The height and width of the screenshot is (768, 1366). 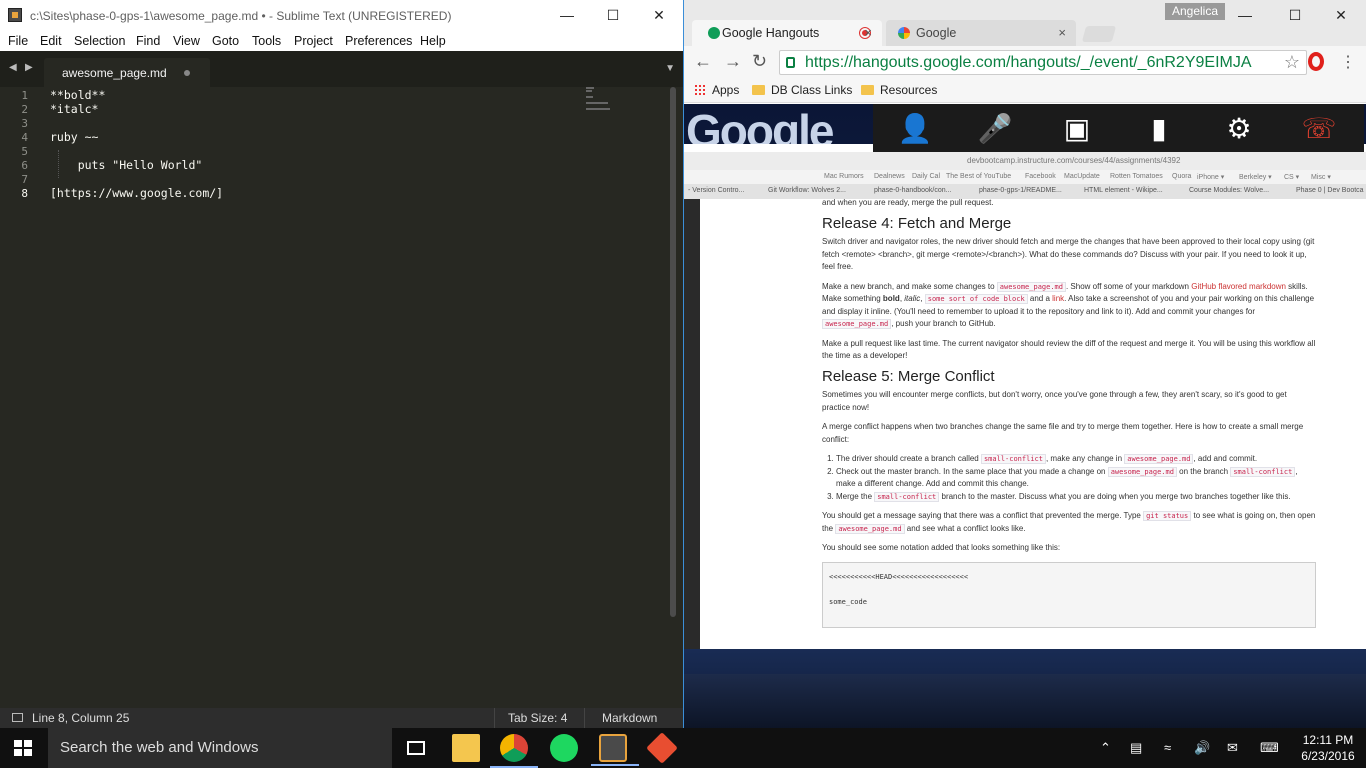 I want to click on volume-icon: 🔊, so click(x=1202, y=748).